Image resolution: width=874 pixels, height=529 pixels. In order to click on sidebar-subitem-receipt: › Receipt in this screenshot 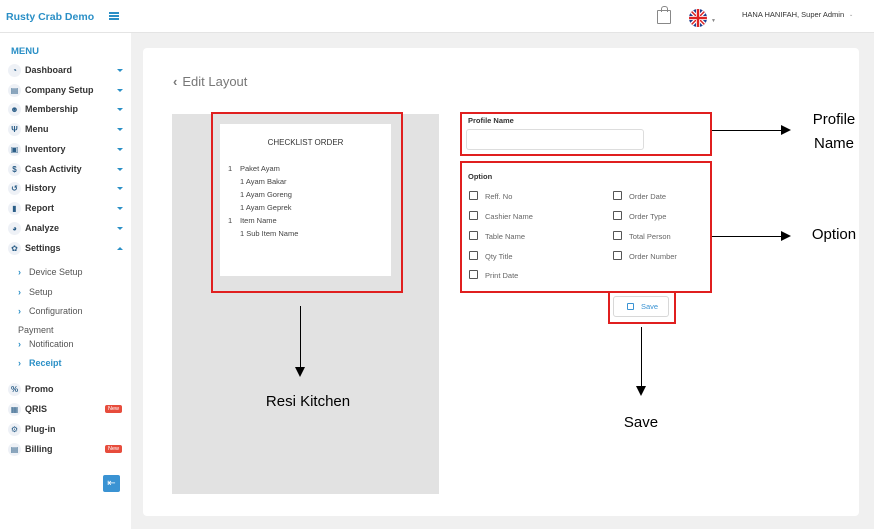, I will do `click(40, 363)`.